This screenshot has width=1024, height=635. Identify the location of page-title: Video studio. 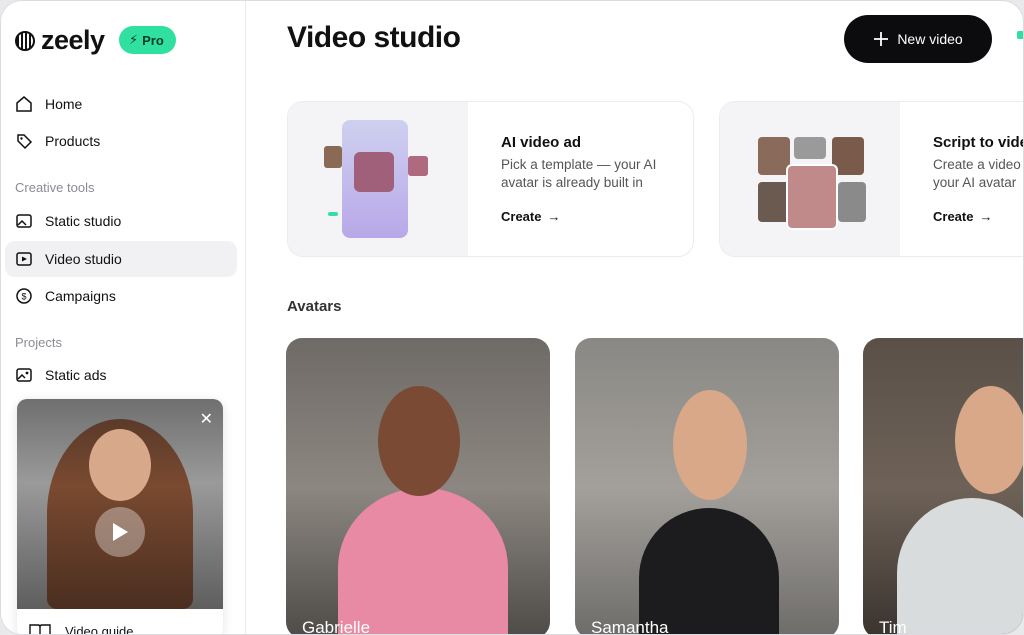
(374, 37).